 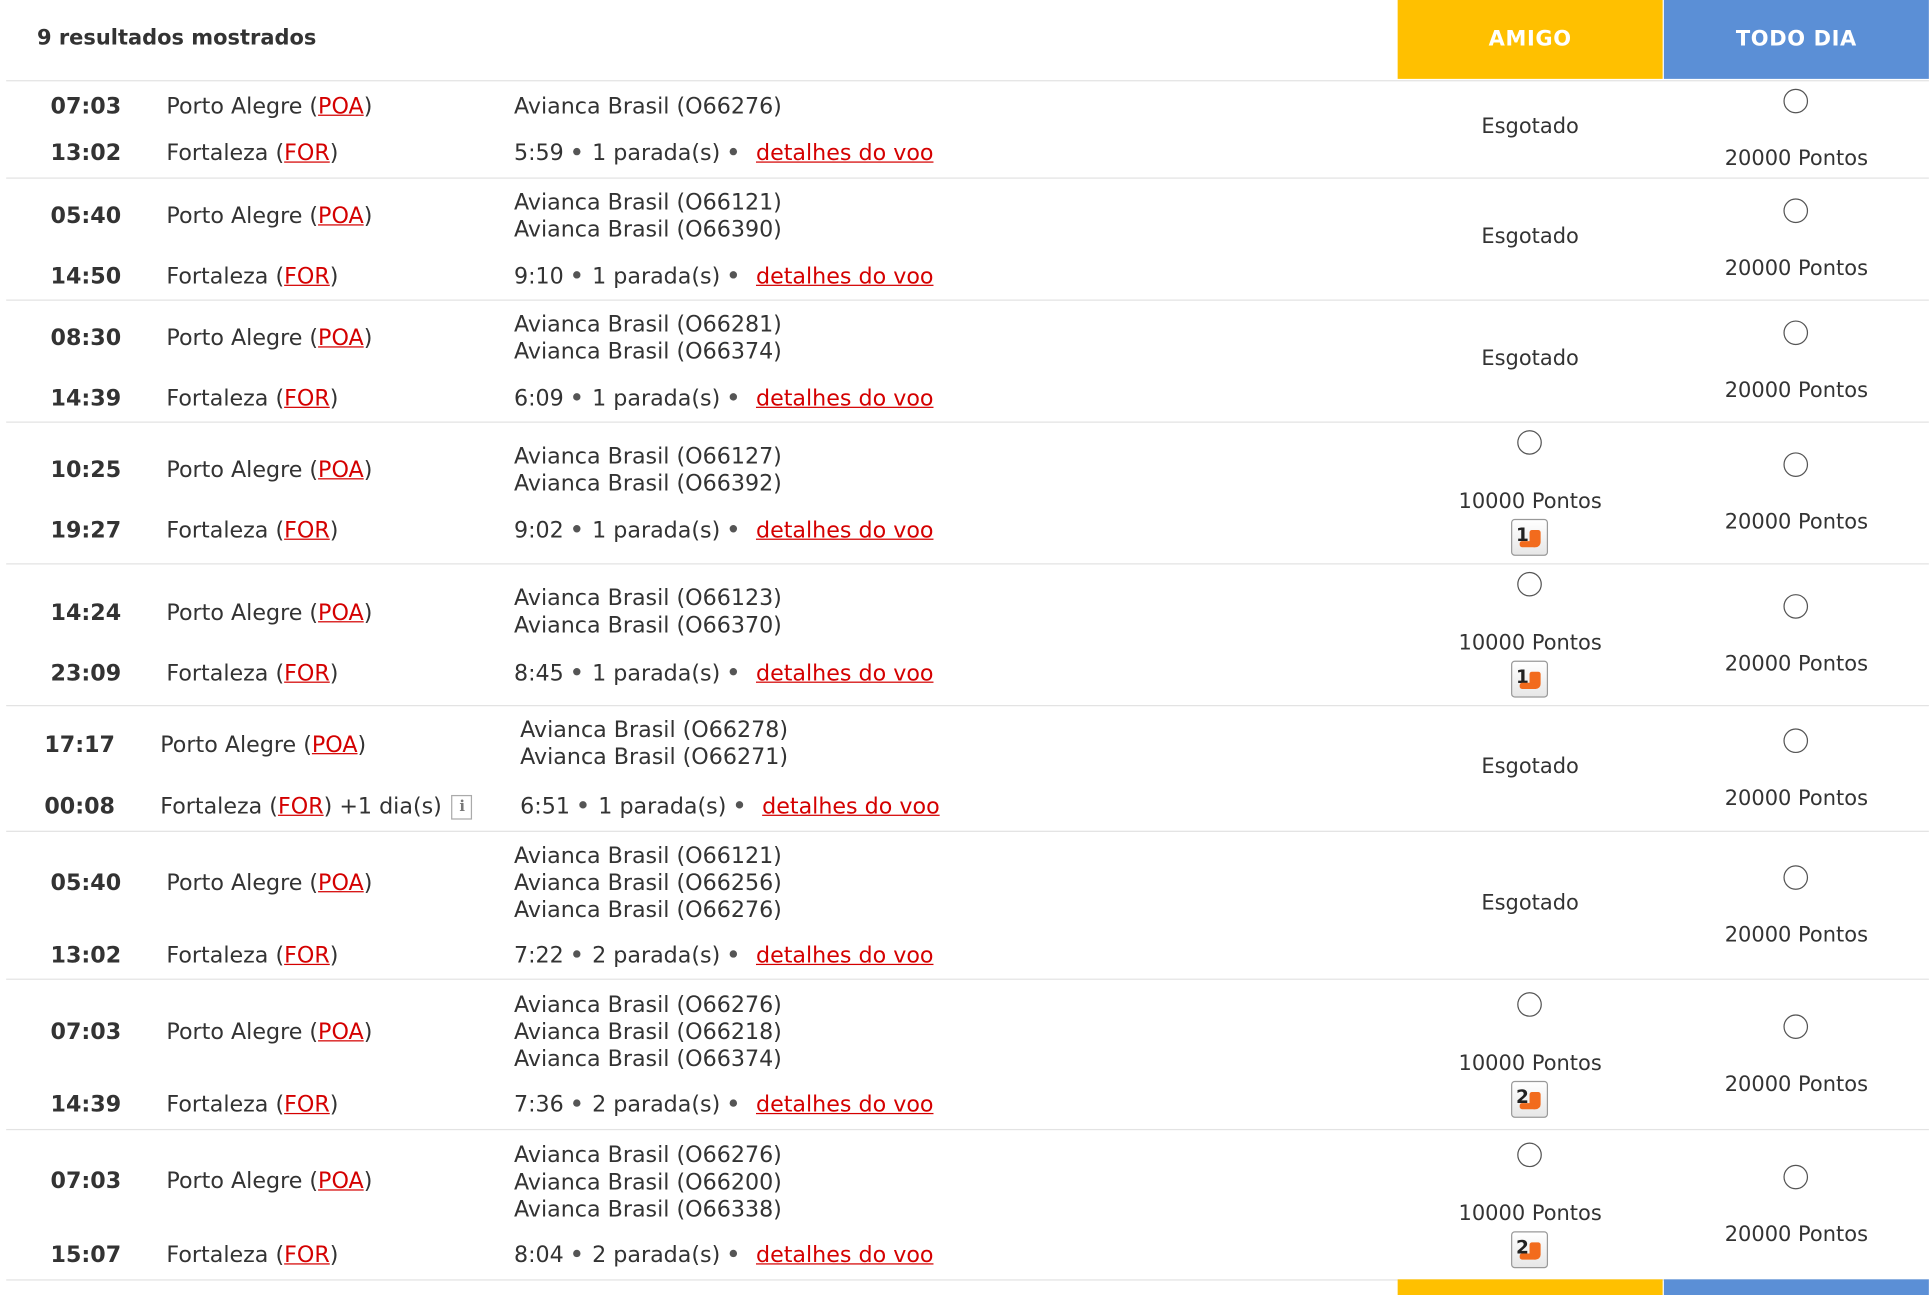 I want to click on amigo-points: 10000 Pontos, so click(x=1530, y=501).